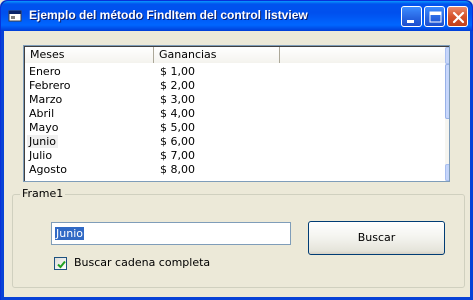 The image size is (473, 300). I want to click on checkmark-icon, so click(61, 264).